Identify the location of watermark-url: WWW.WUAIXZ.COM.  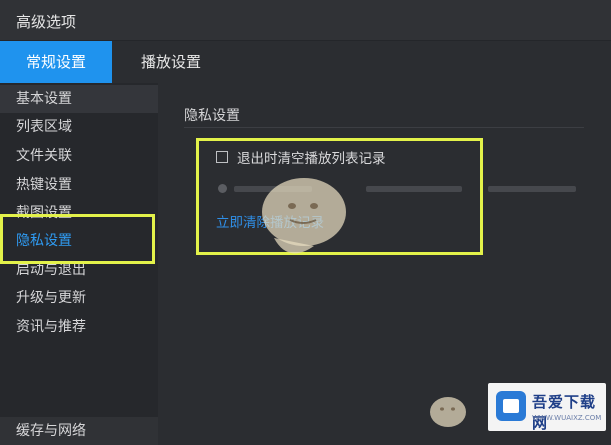
(567, 418).